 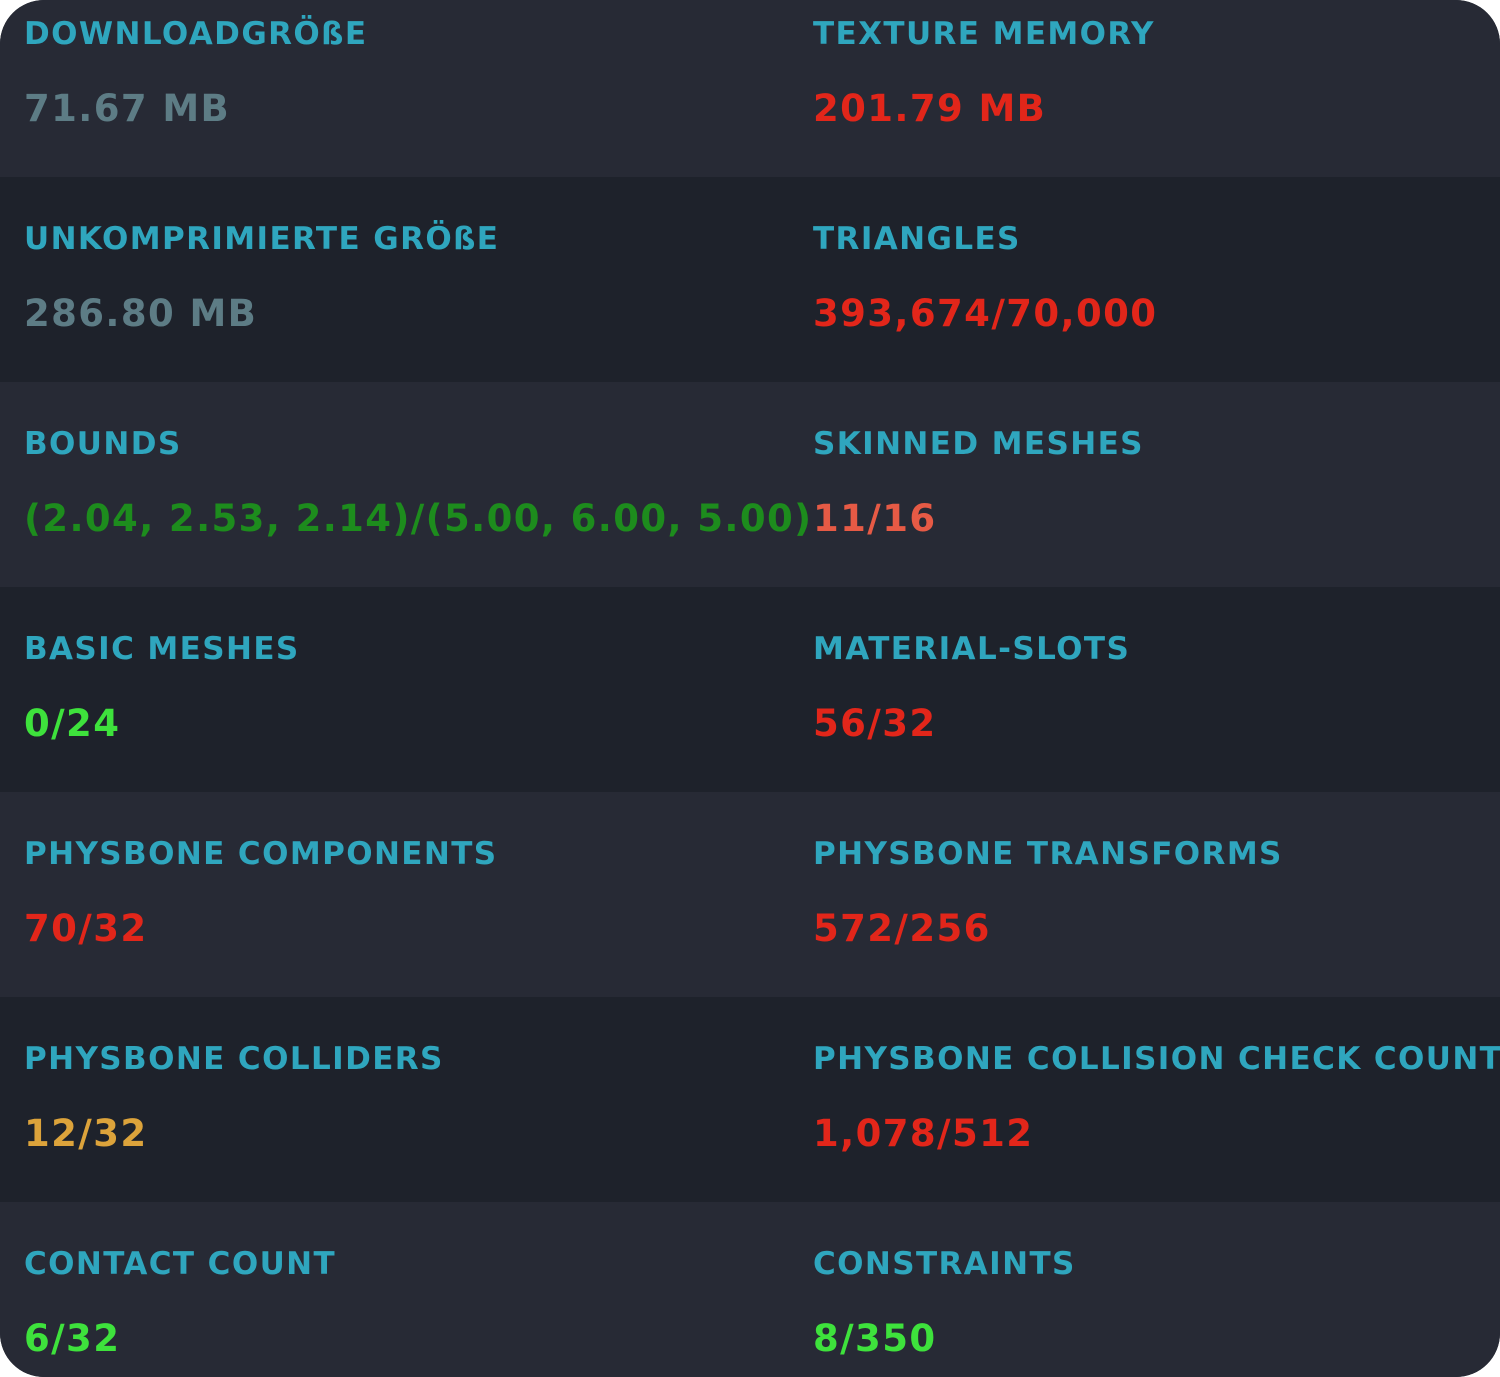 I want to click on stat-value: 70/32, so click(x=86, y=928).